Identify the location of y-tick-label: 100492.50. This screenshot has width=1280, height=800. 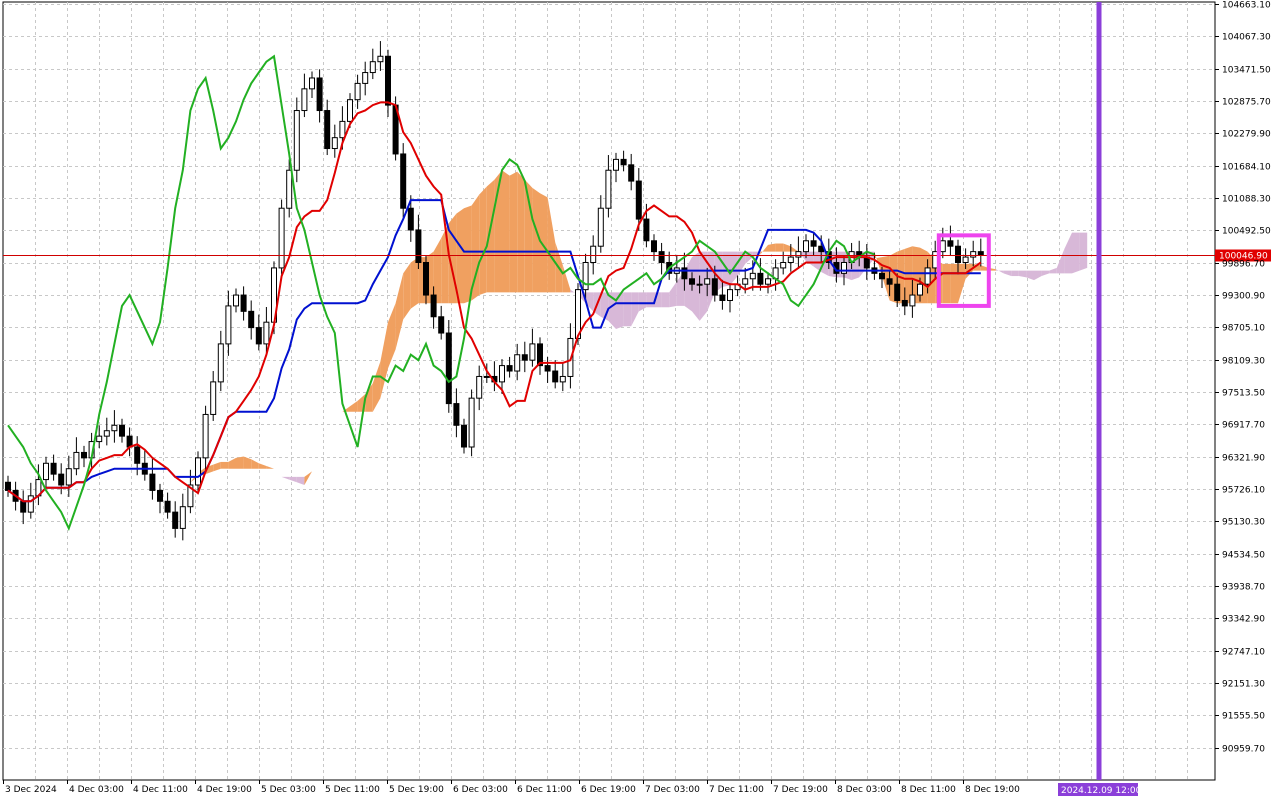
(1246, 232).